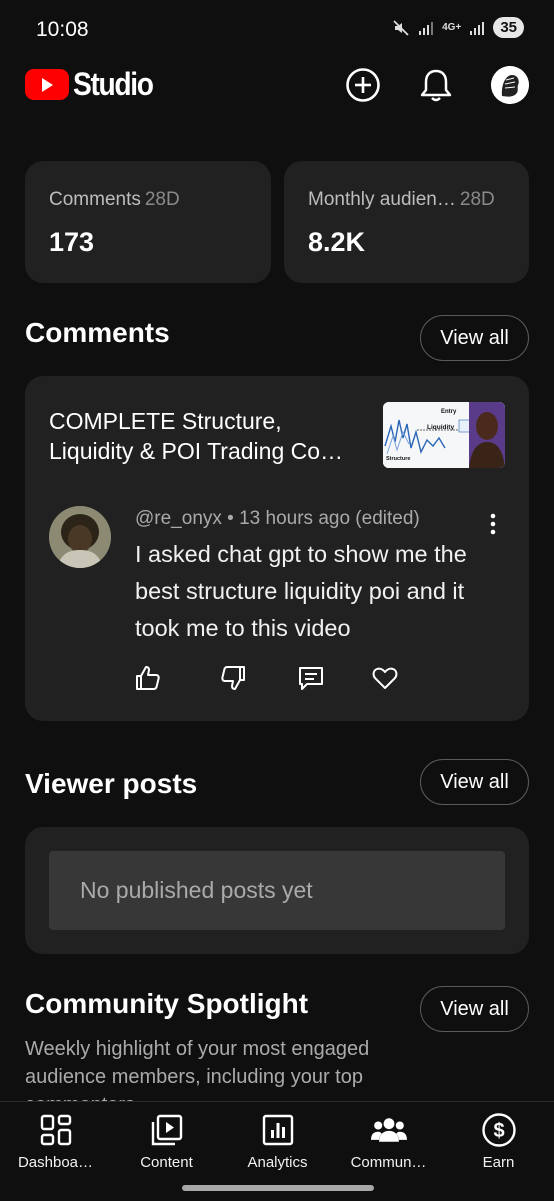 The width and height of the screenshot is (554, 1201). Describe the element at coordinates (113, 84) in the screenshot. I see `logo-text: Studio` at that location.